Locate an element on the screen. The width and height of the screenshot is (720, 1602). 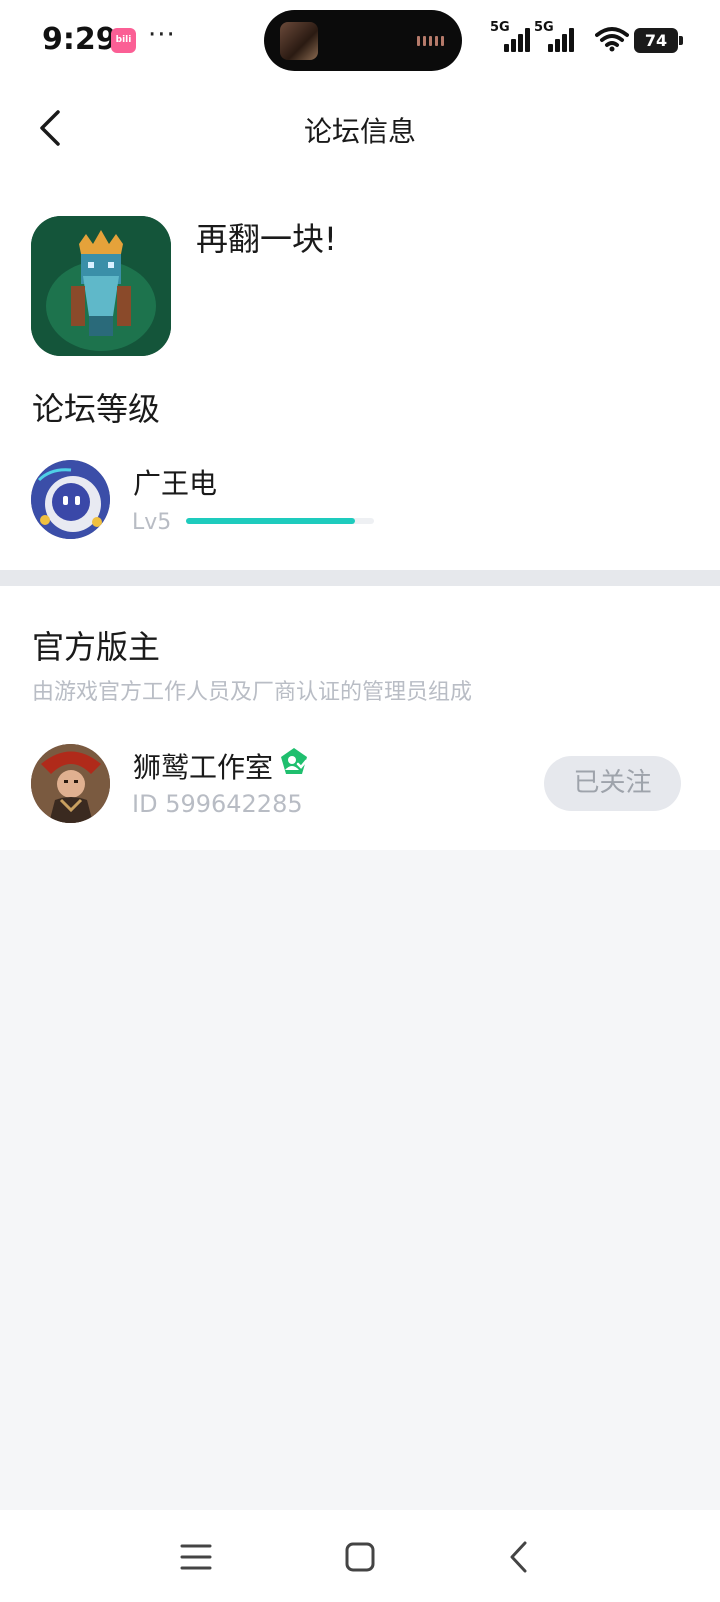
more-notifications-icon: ··· is located at coordinates (162, 35).